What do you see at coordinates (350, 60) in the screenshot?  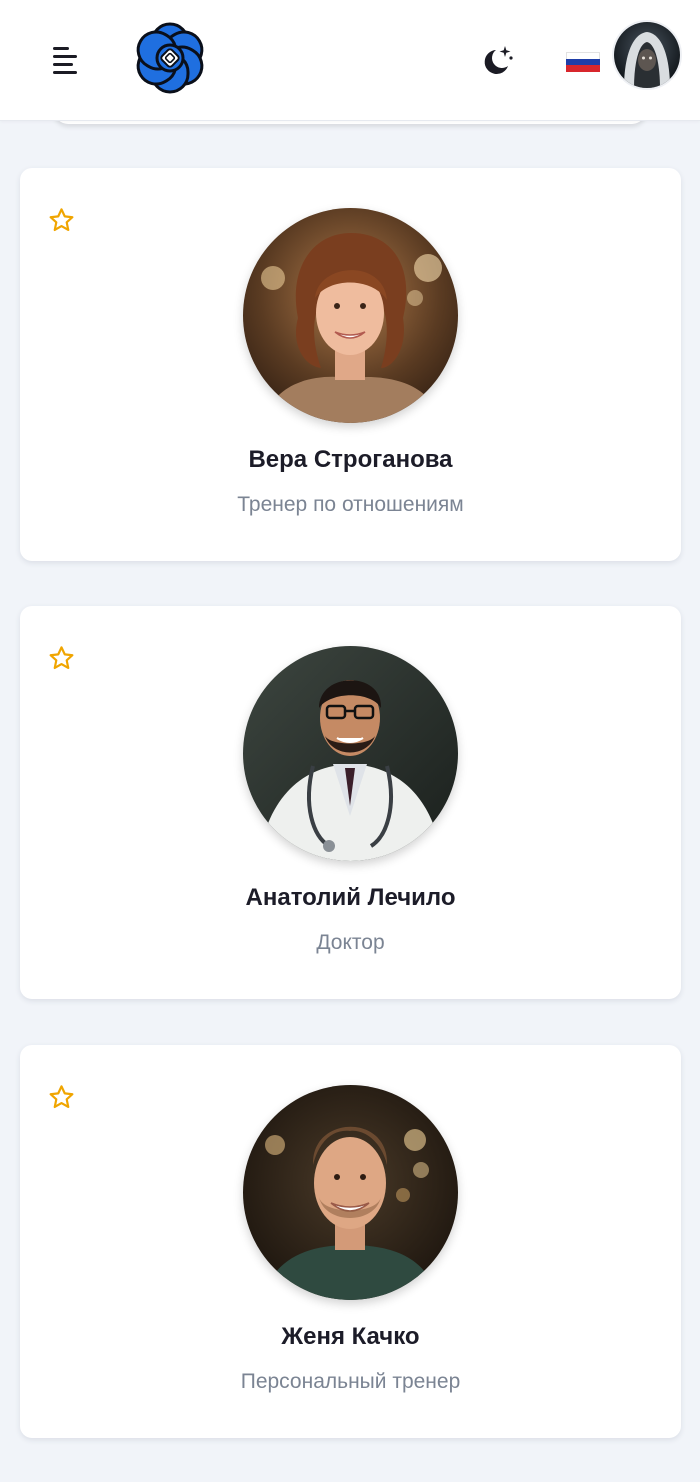 I see `top-app-bar` at bounding box center [350, 60].